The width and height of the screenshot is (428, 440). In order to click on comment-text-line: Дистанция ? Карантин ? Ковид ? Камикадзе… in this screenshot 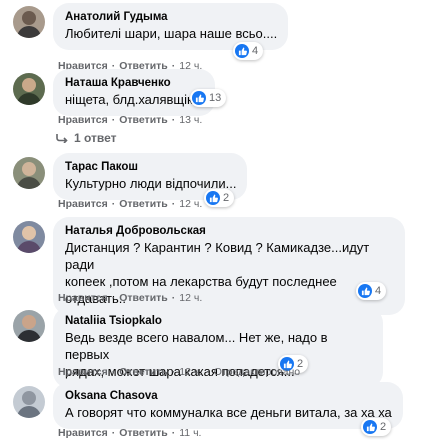, I will do `click(217, 256)`.